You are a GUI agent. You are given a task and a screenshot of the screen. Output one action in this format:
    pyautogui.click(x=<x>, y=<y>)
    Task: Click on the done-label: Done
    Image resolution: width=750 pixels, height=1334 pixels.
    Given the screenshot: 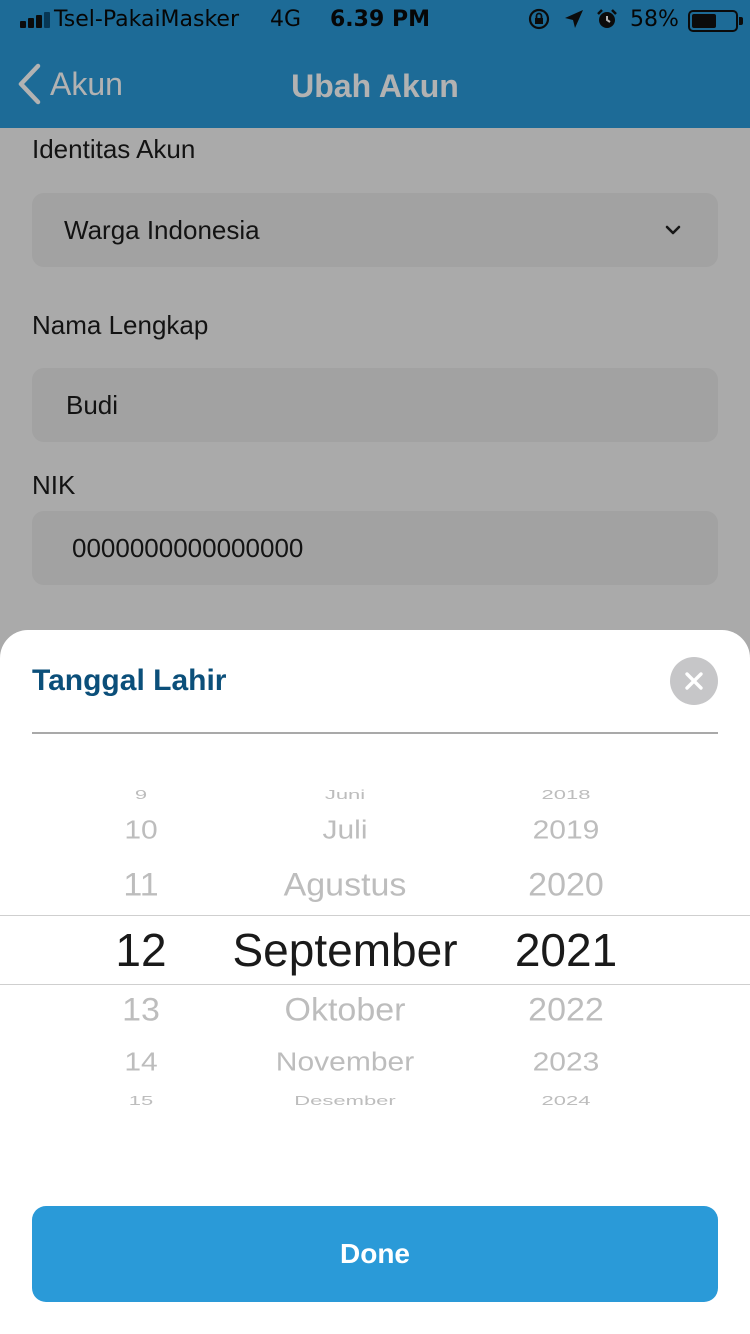 What is the action you would take?
    pyautogui.click(x=375, y=1253)
    